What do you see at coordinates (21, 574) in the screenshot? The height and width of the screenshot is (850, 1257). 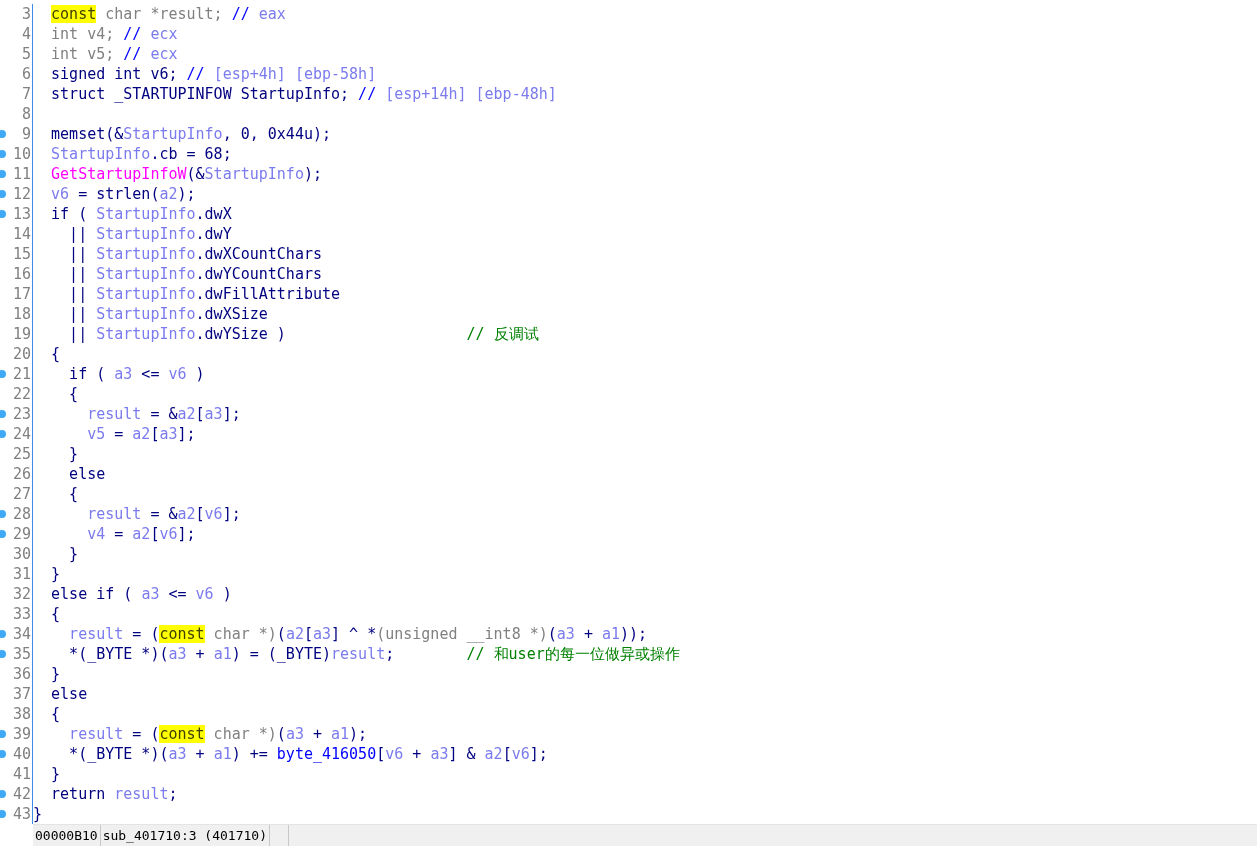 I see `line-number: 31` at bounding box center [21, 574].